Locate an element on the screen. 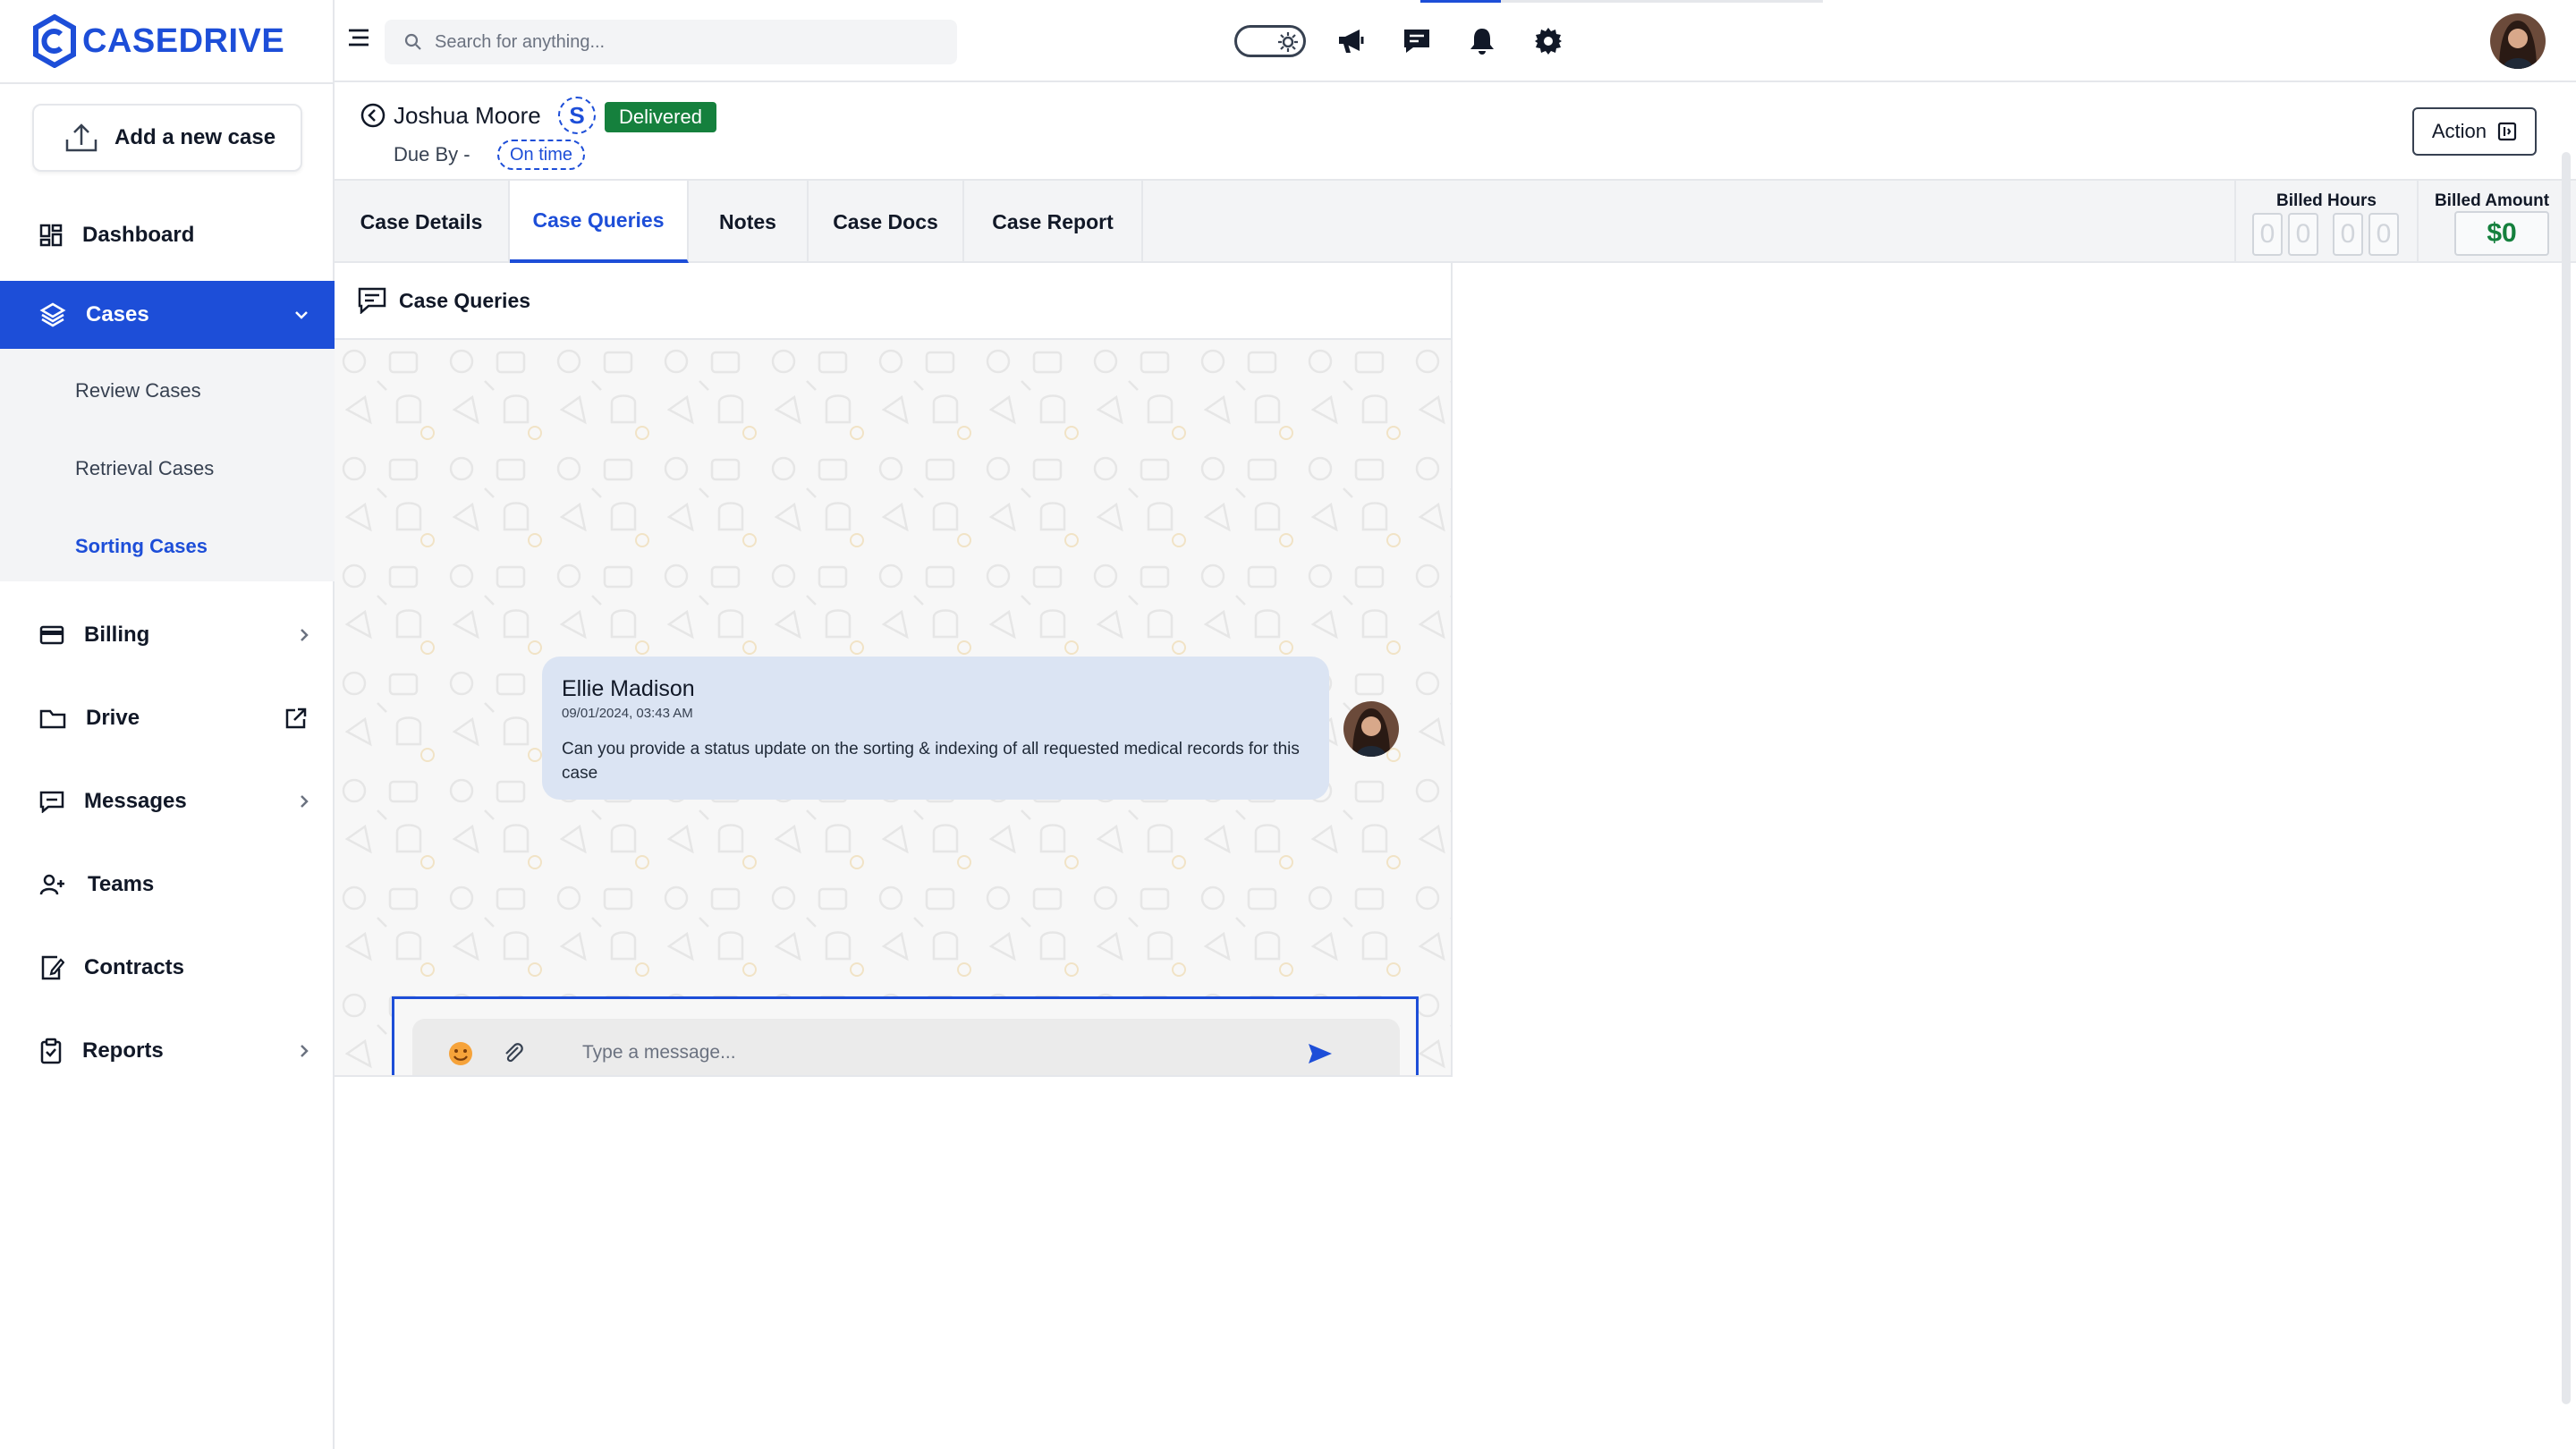 This screenshot has height=1449, width=2576. case-client-name: Joshua Moore is located at coordinates (467, 115).